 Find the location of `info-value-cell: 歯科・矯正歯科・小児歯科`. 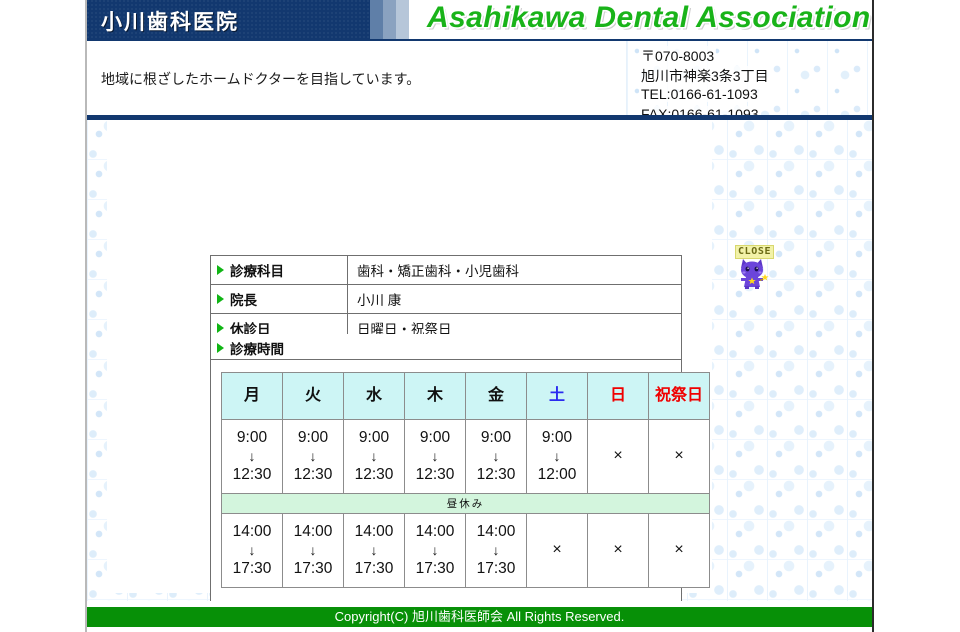

info-value-cell: 歯科・矯正歯科・小児歯科 is located at coordinates (514, 270).